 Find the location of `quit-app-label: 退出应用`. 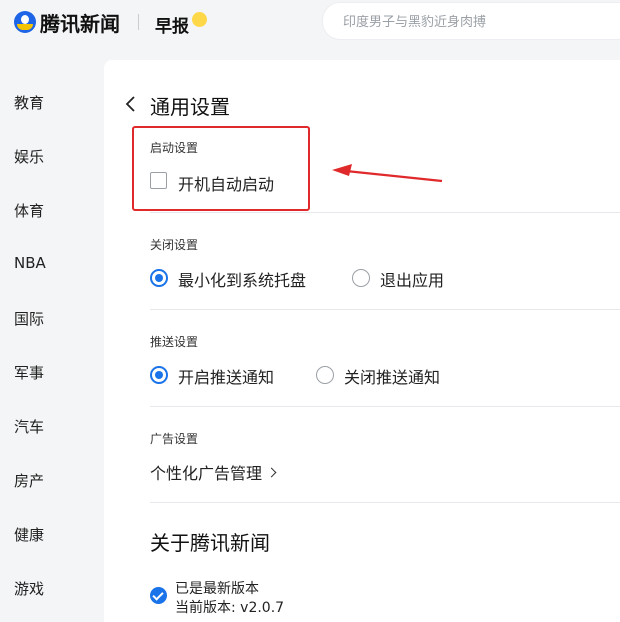

quit-app-label: 退出应用 is located at coordinates (412, 279).